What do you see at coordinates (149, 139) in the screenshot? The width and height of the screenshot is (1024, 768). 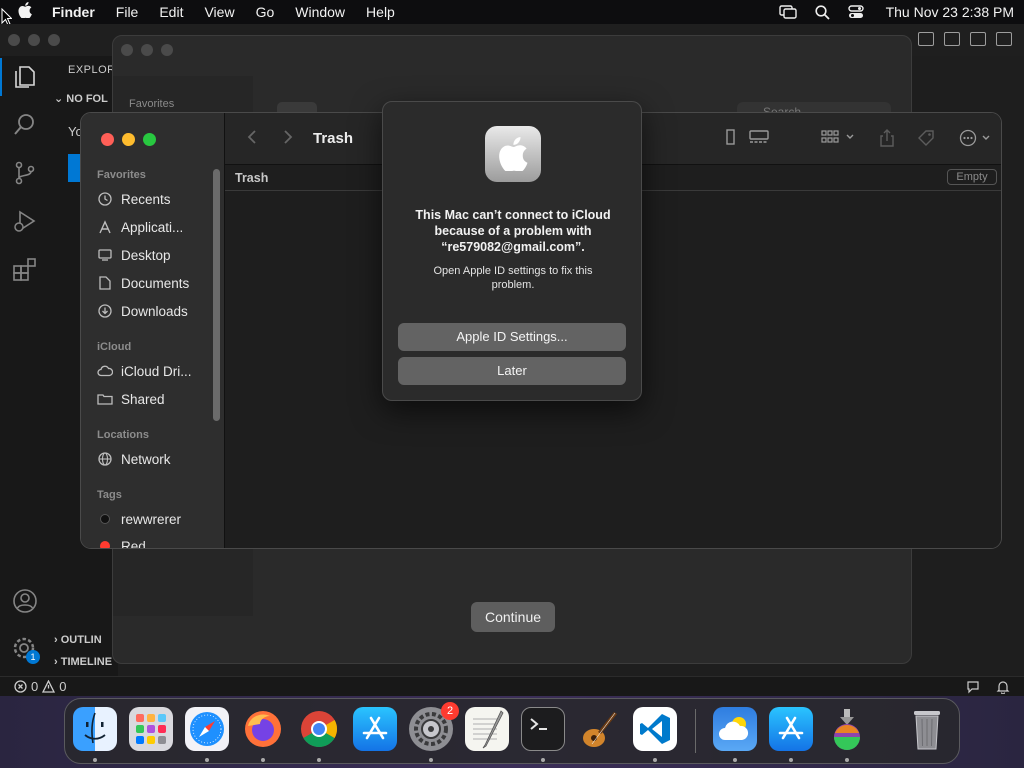 I see `finder-zoom-button` at bounding box center [149, 139].